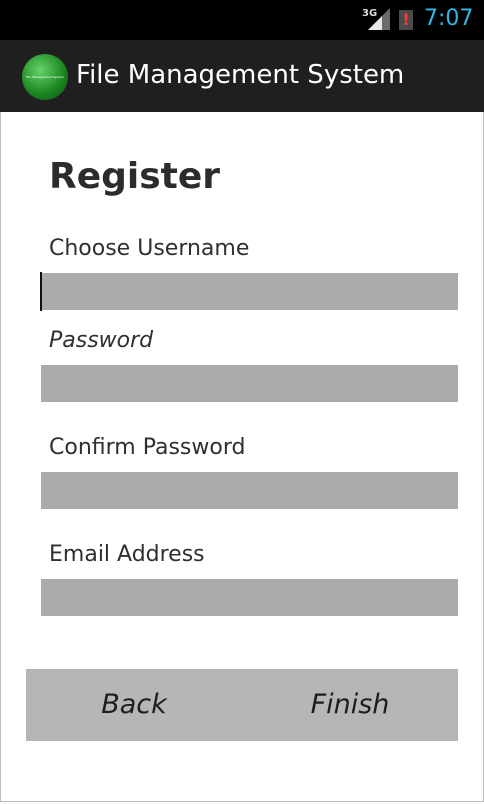 The image size is (484, 805). Describe the element at coordinates (449, 18) in the screenshot. I see `clock: 7:07` at that location.